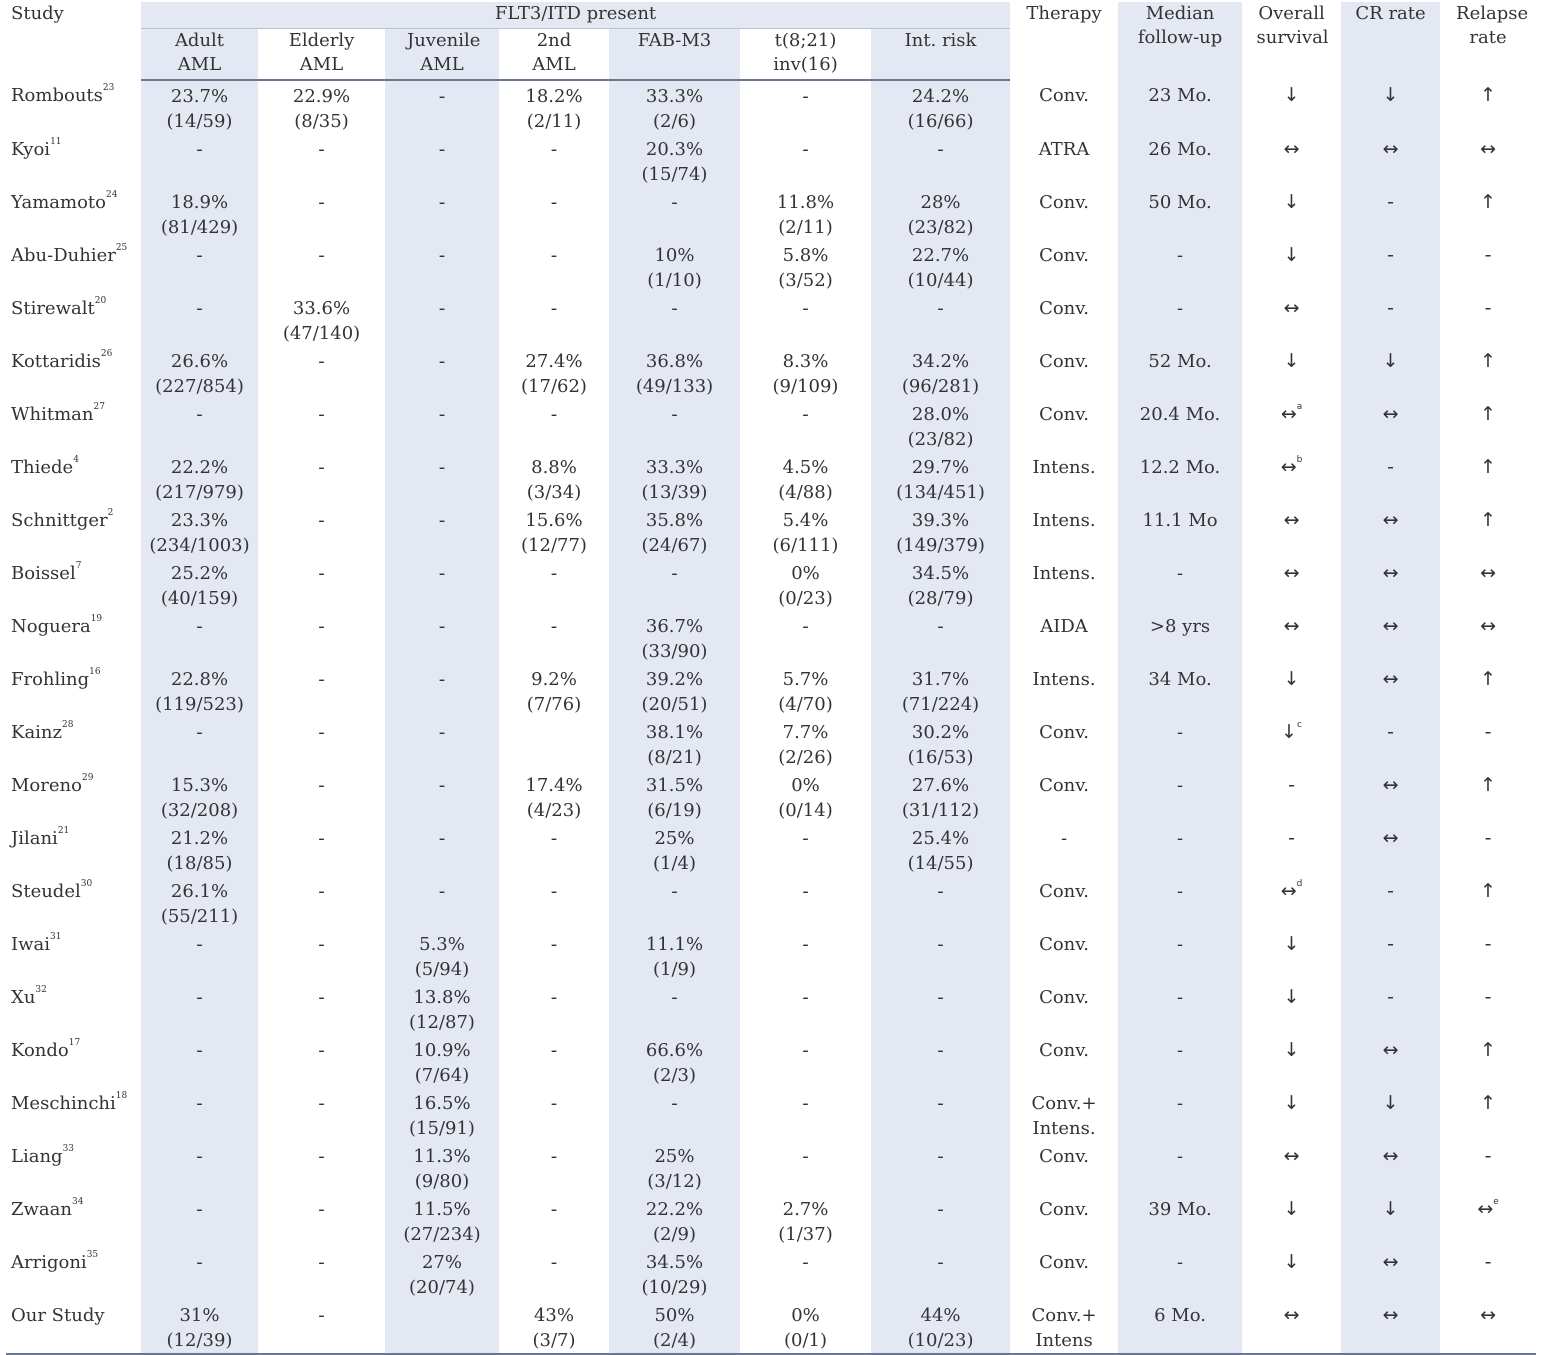  Describe the element at coordinates (1180, 149) in the screenshot. I see `followup-cell: 26 Mo.` at that location.